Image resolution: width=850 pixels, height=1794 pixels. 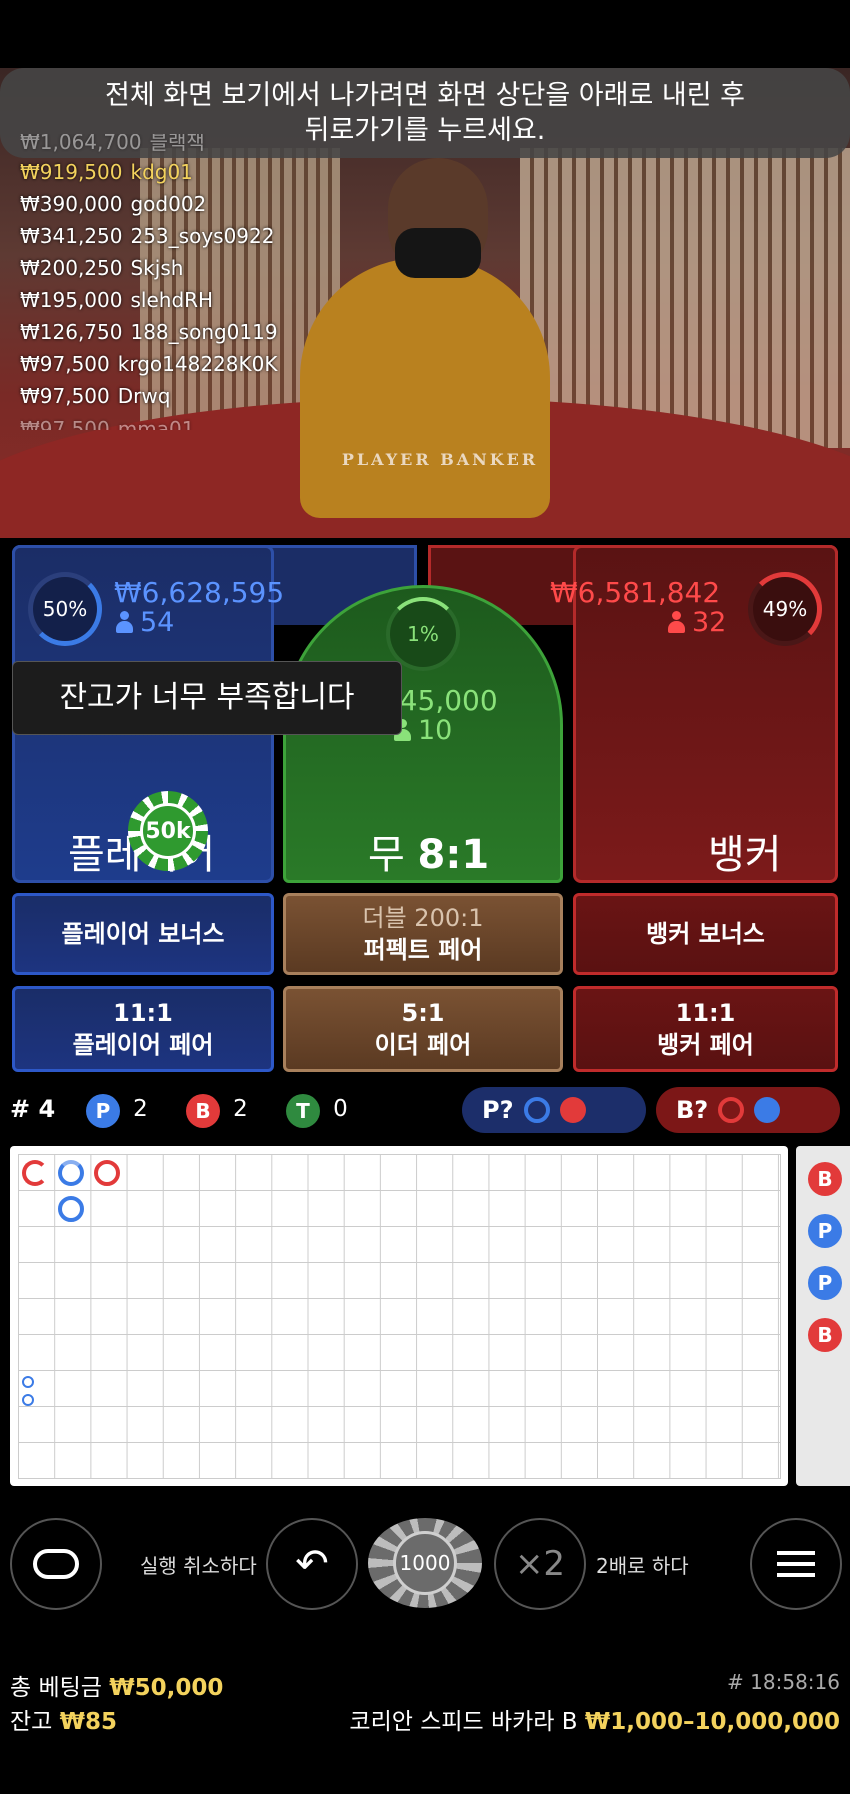 I want to click on banker-percent: 49%, so click(x=785, y=609).